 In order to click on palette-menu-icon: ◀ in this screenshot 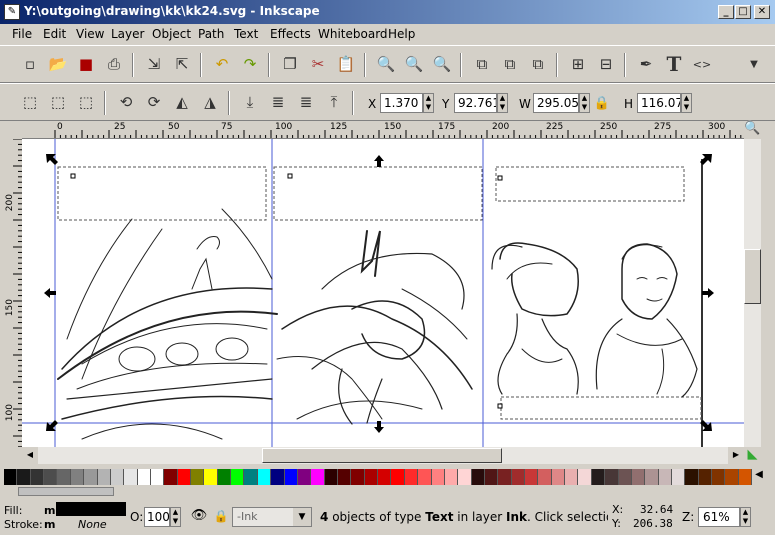, I will do `click(759, 477)`.